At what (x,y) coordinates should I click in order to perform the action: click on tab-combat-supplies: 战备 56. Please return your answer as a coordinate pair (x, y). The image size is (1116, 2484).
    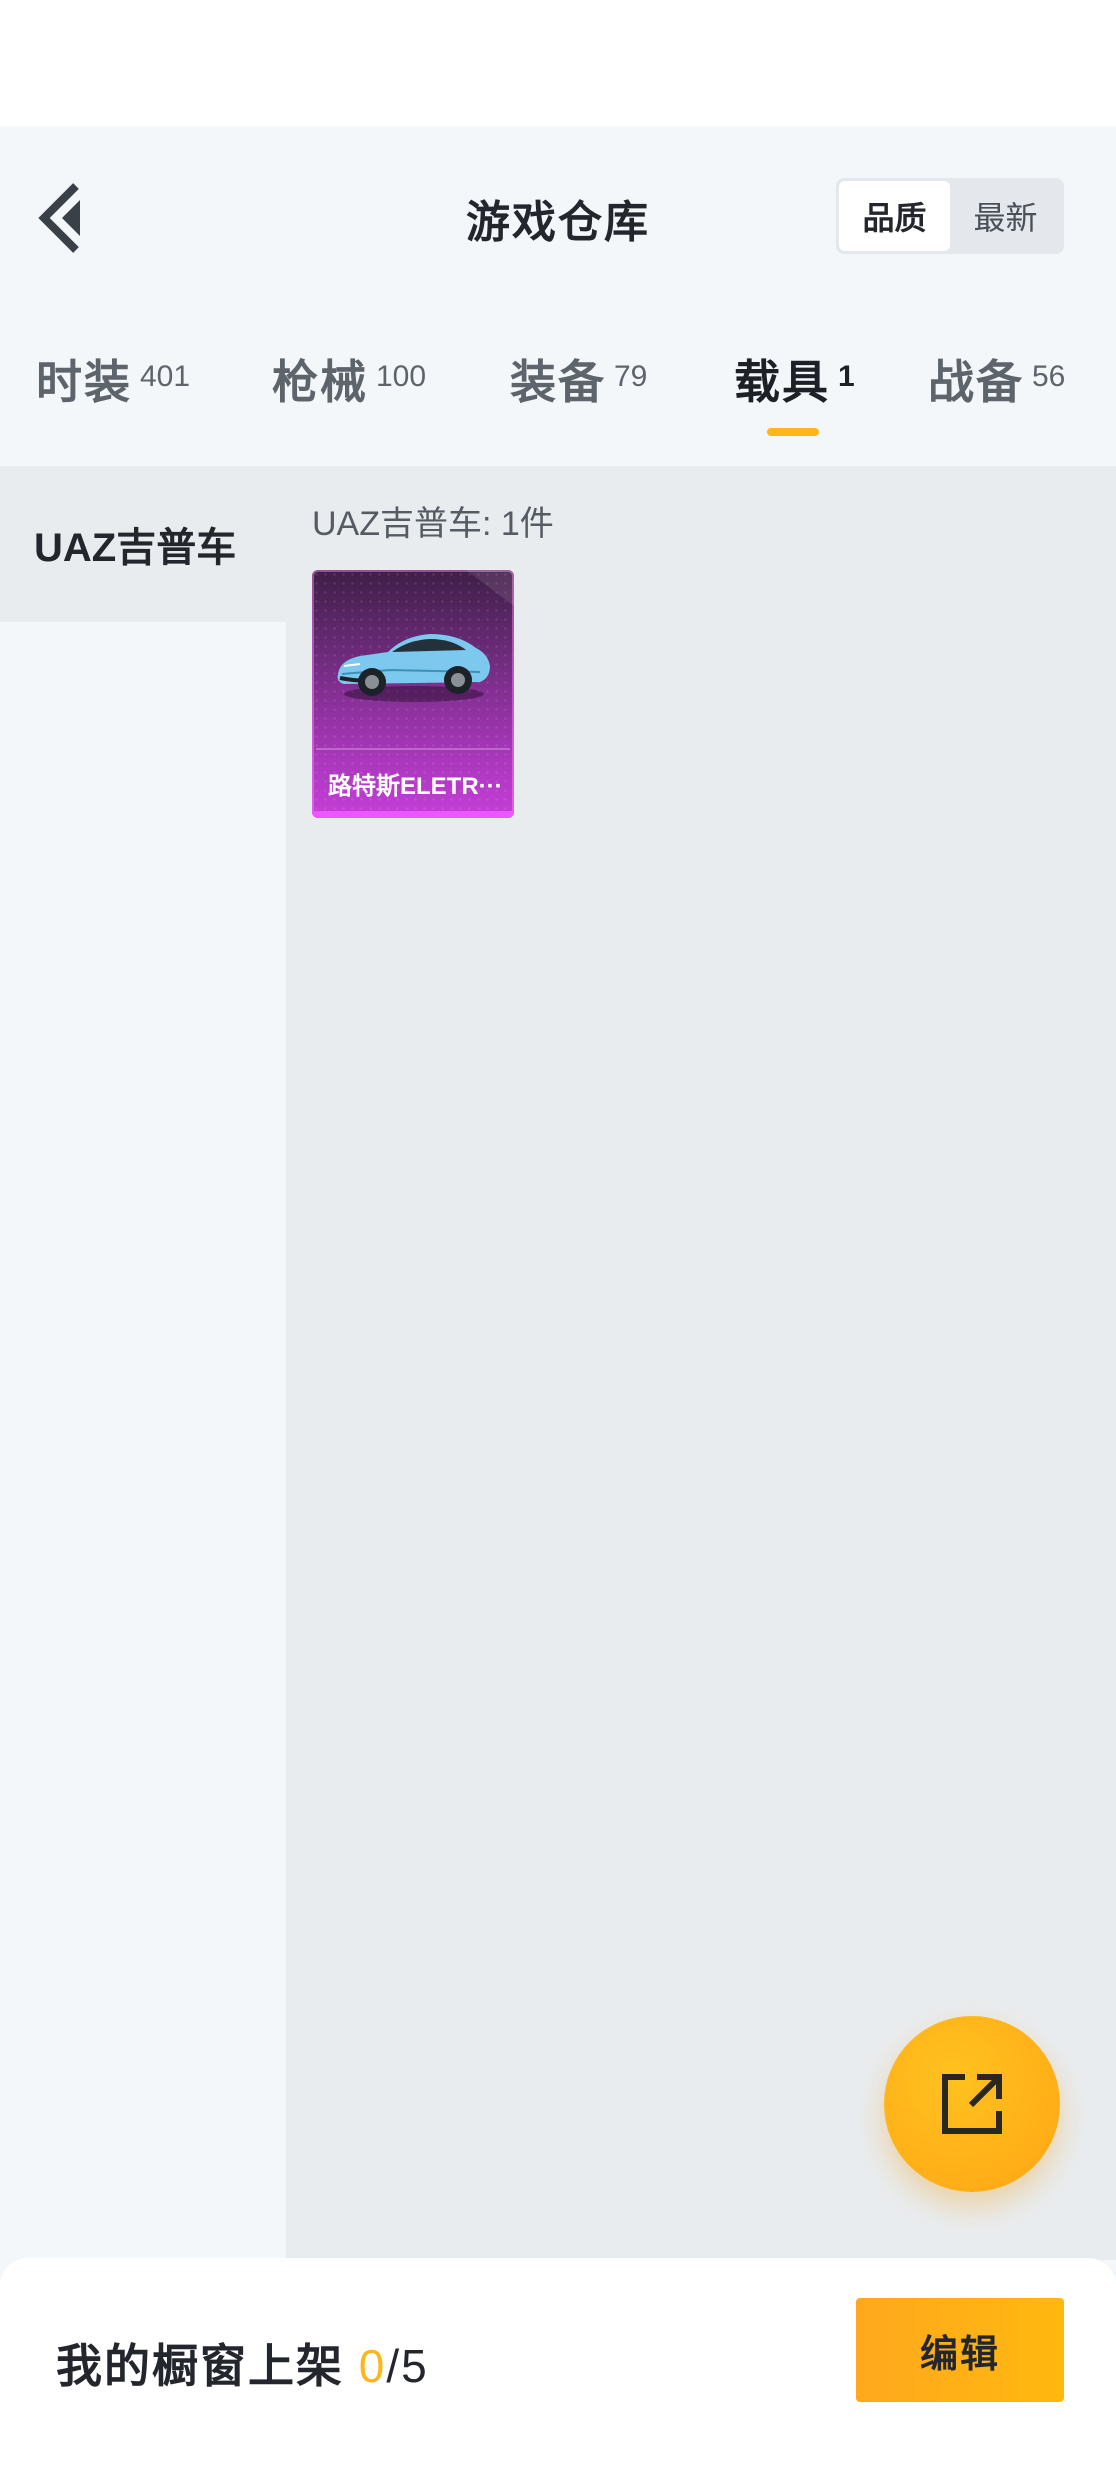
    Looking at the image, I should click on (996, 391).